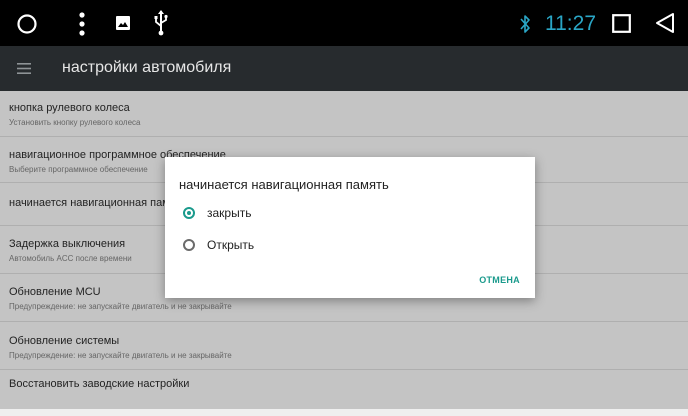 The height and width of the screenshot is (416, 688). I want to click on dialog-title: начинается навигационная память, so click(284, 184).